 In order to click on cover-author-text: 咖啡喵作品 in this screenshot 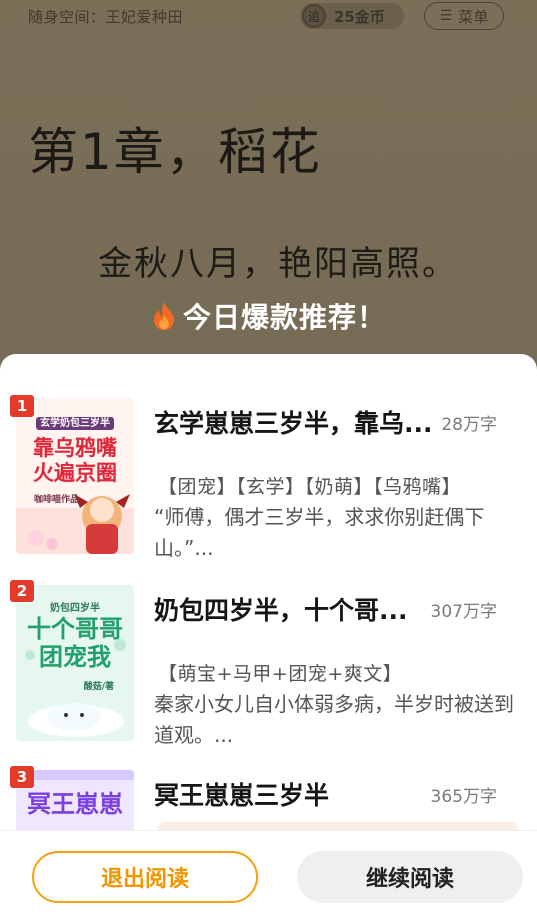, I will do `click(57, 500)`.